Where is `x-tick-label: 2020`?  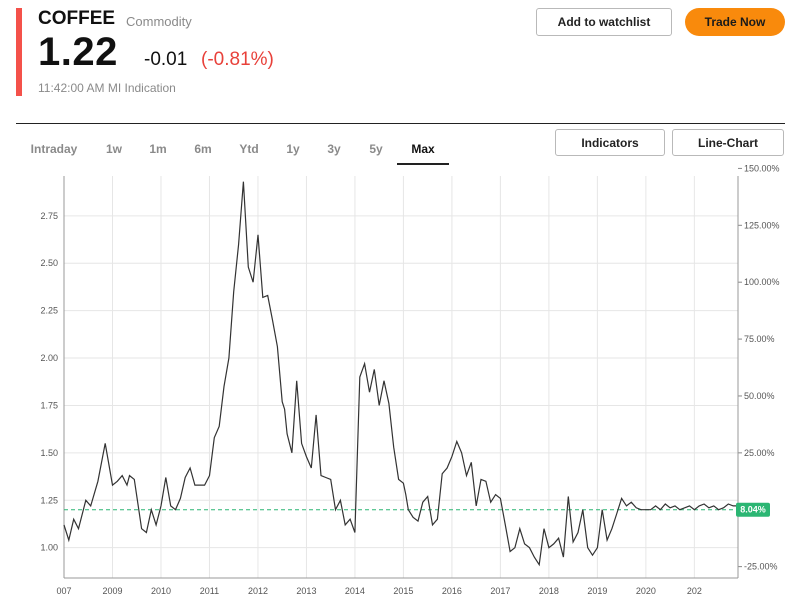
x-tick-label: 2020 is located at coordinates (646, 591).